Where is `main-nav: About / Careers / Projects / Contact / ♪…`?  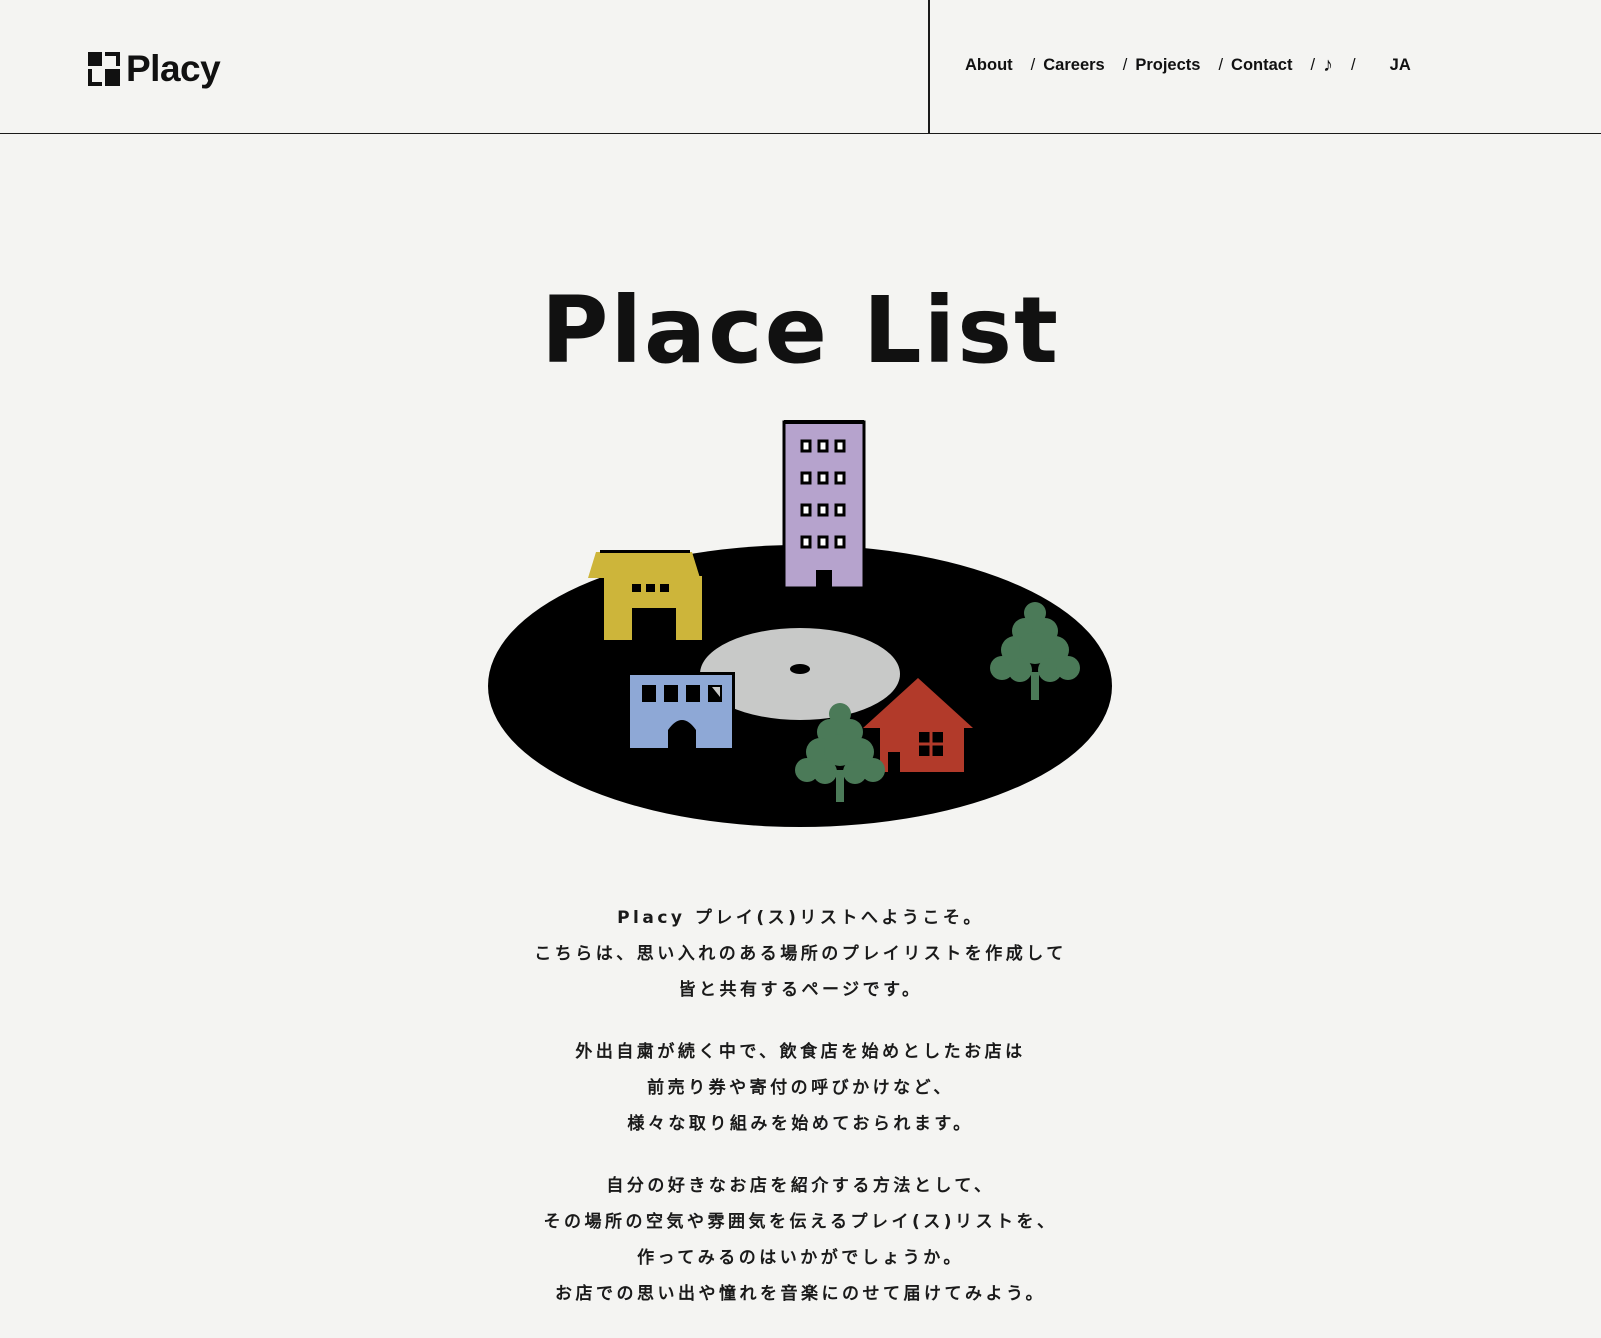
main-nav: About / Careers / Projects / Contact / ♪… is located at coordinates (1188, 65).